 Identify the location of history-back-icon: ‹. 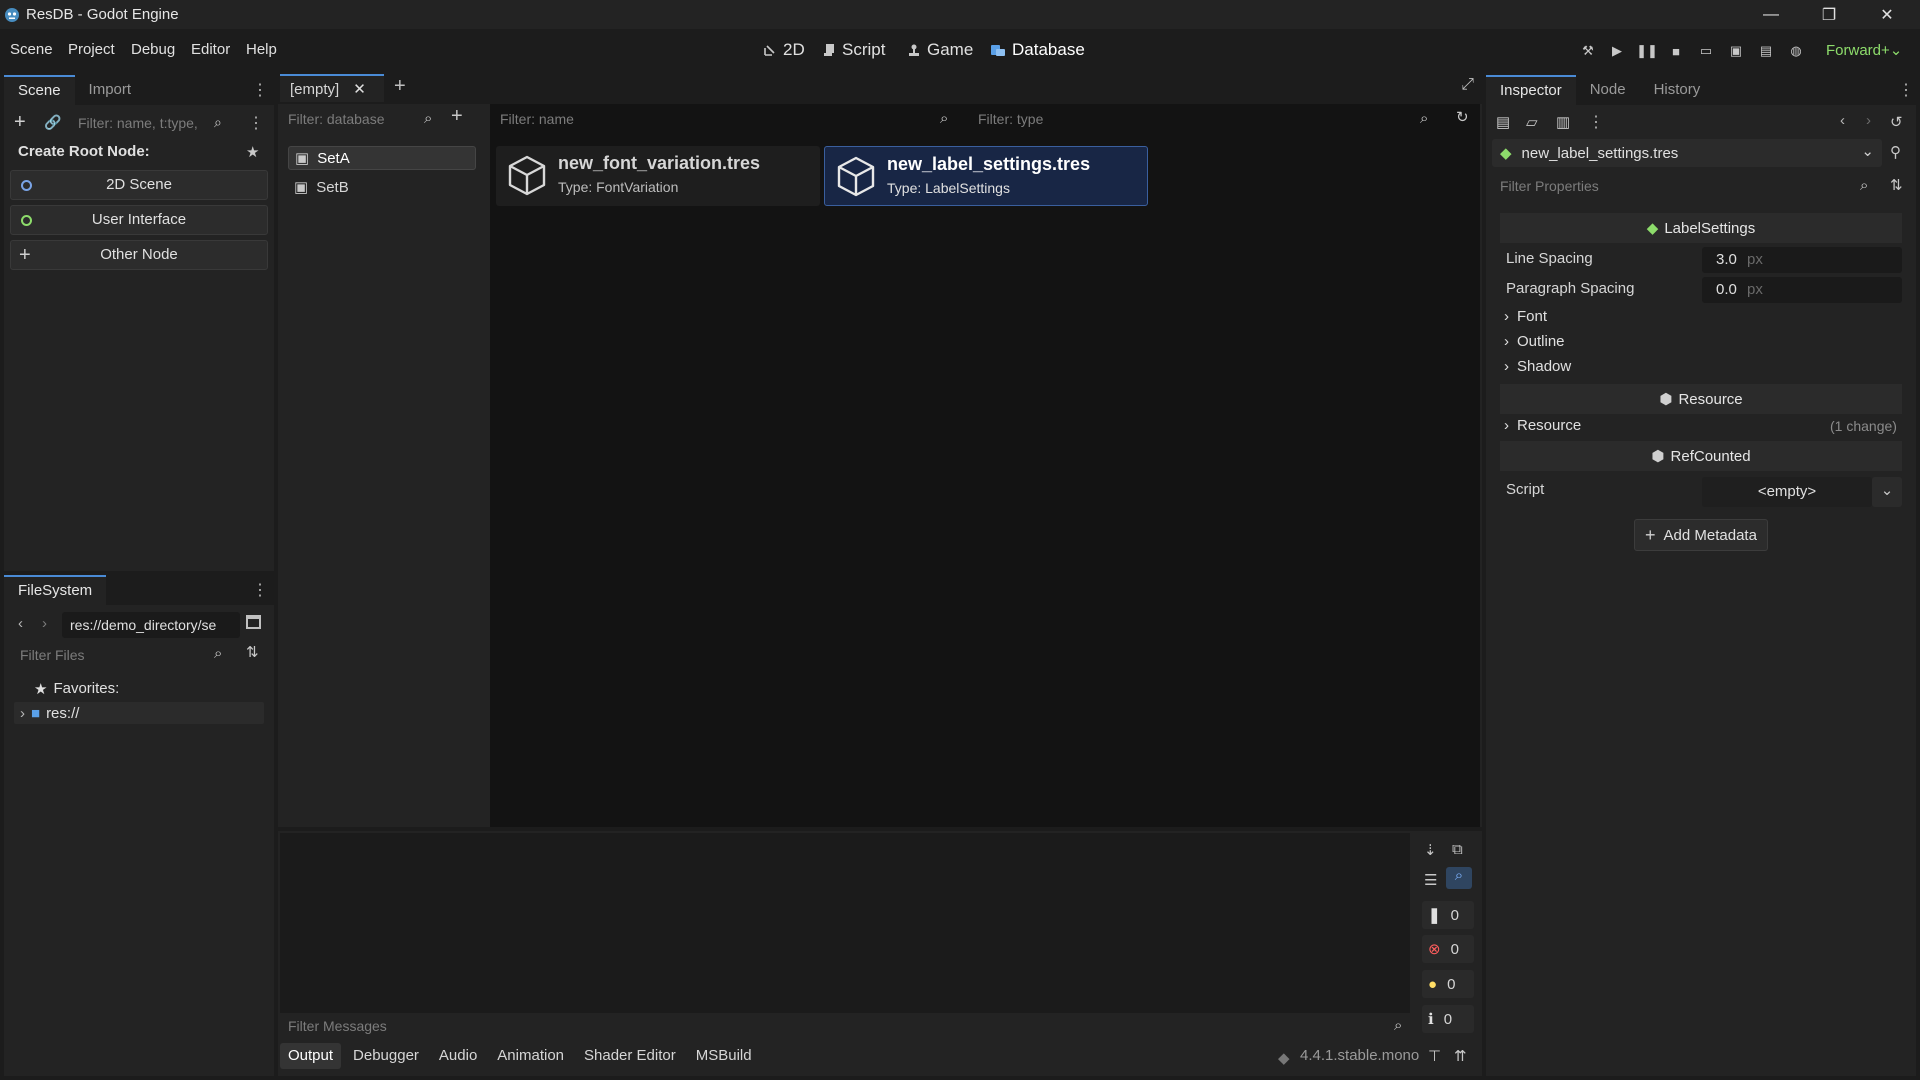
(1842, 120).